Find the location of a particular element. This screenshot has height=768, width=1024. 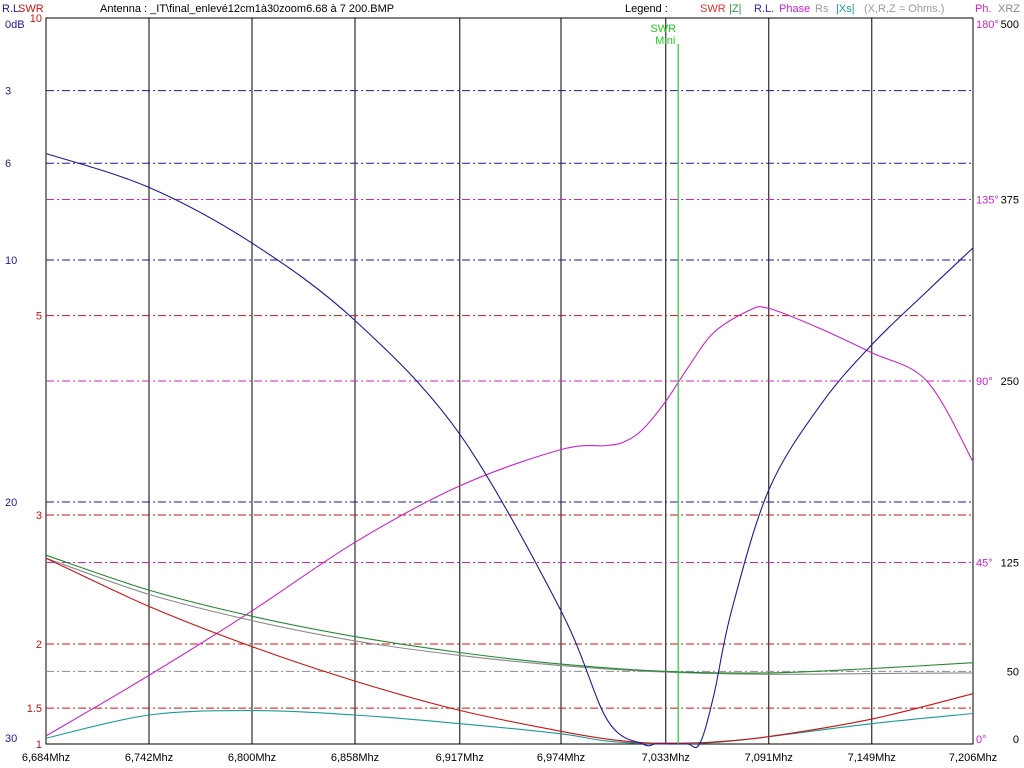

swr-tick-label: 3 is located at coordinates (39, 516).